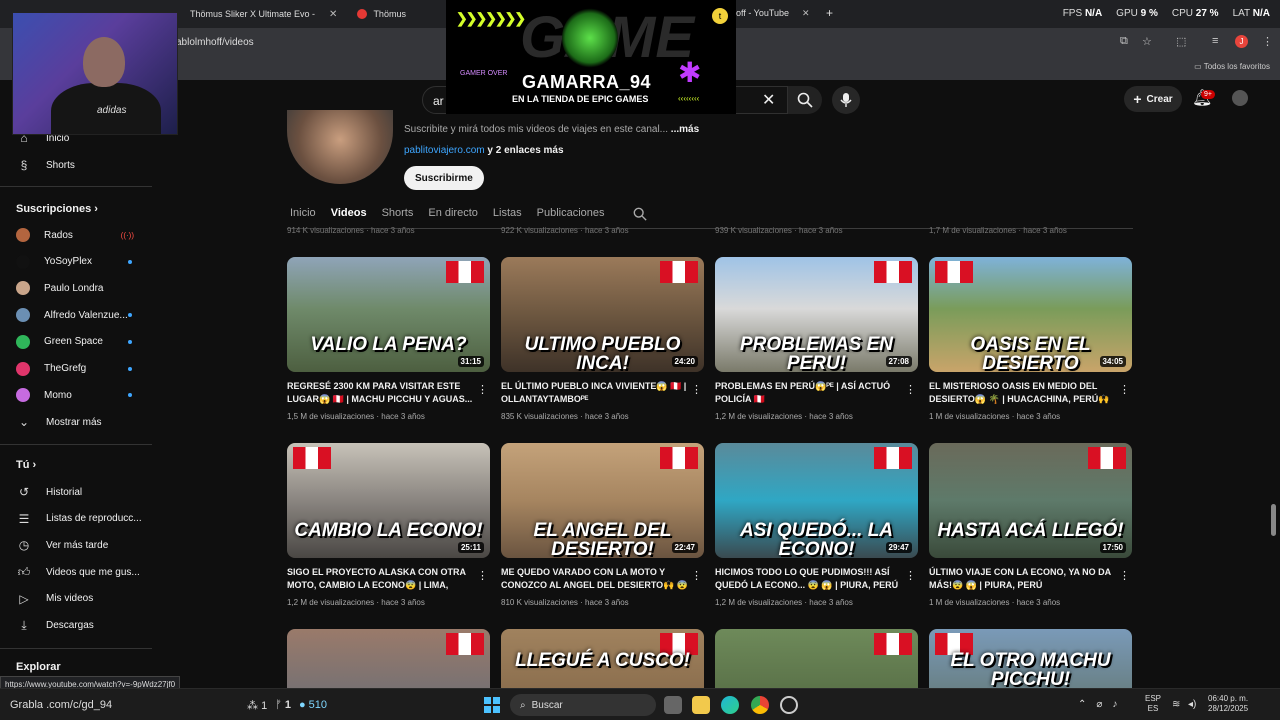 The height and width of the screenshot is (720, 1280). What do you see at coordinates (381, 14) in the screenshot?
I see `browser-tab-2: Thömus` at bounding box center [381, 14].